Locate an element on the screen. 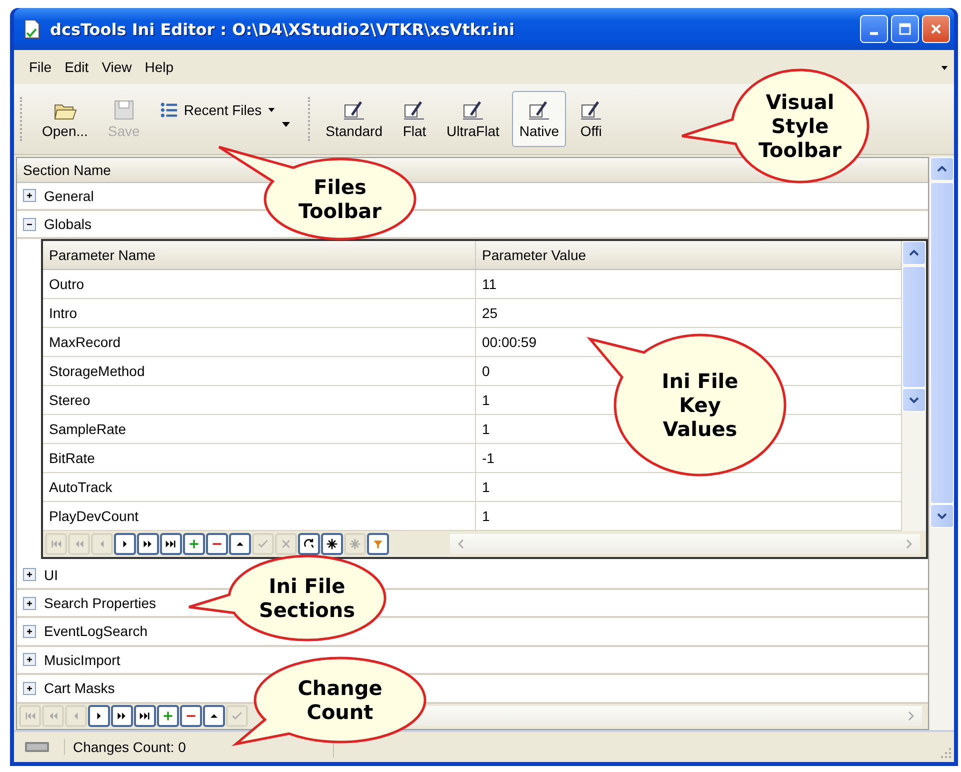 This screenshot has width=961, height=772. menu-item: Edit is located at coordinates (78, 67).